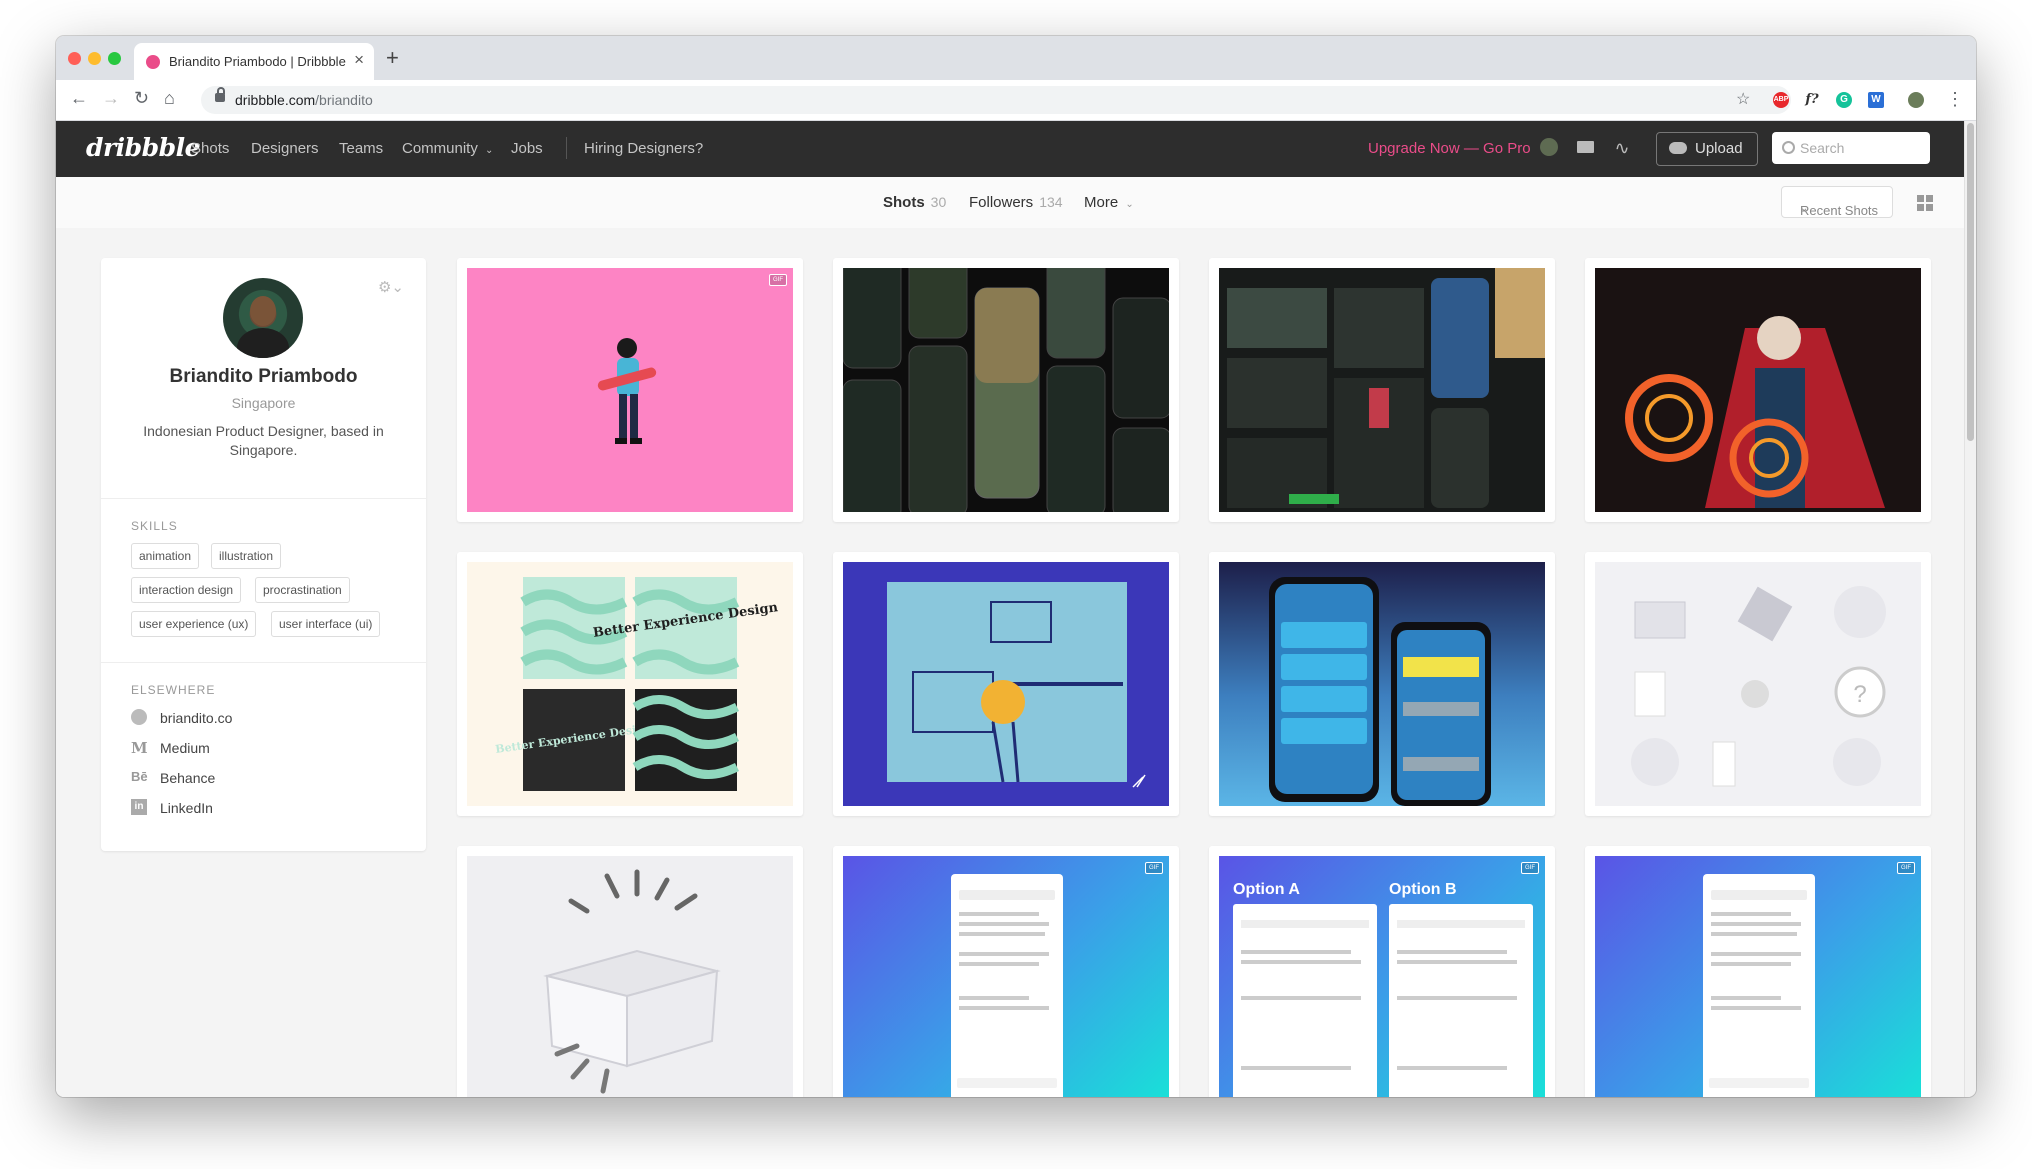  I want to click on shot-card: GIF Option A Option B, so click(1382, 971).